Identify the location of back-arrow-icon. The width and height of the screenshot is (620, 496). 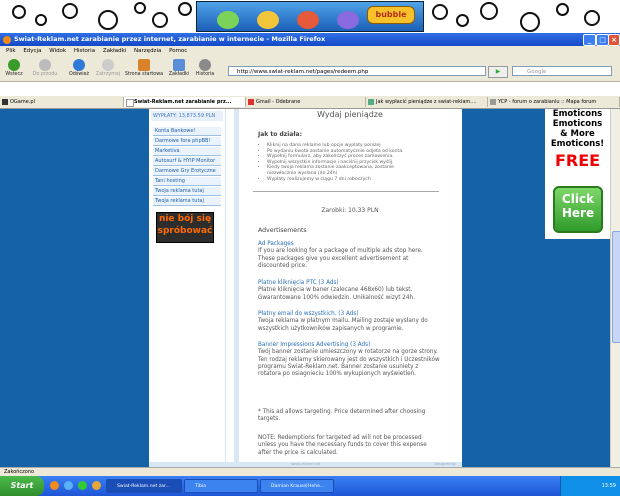
(14, 65).